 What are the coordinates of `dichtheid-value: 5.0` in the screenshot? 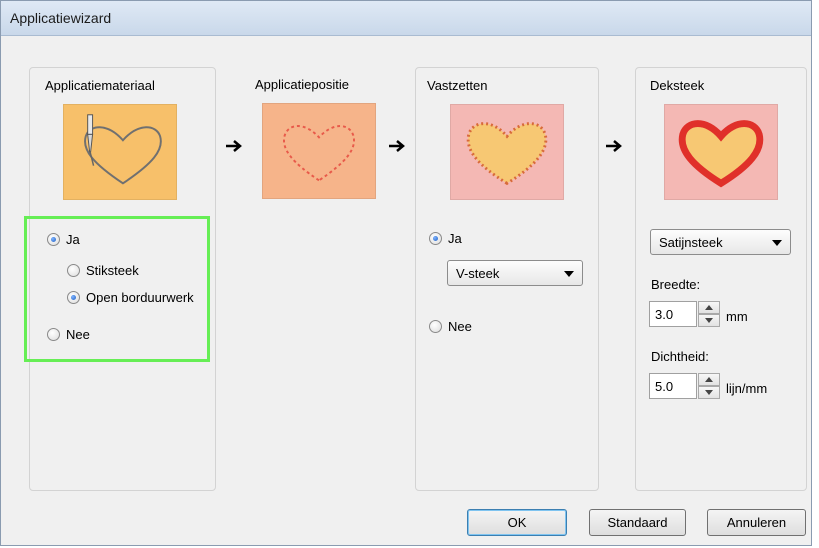 It's located at (664, 386).